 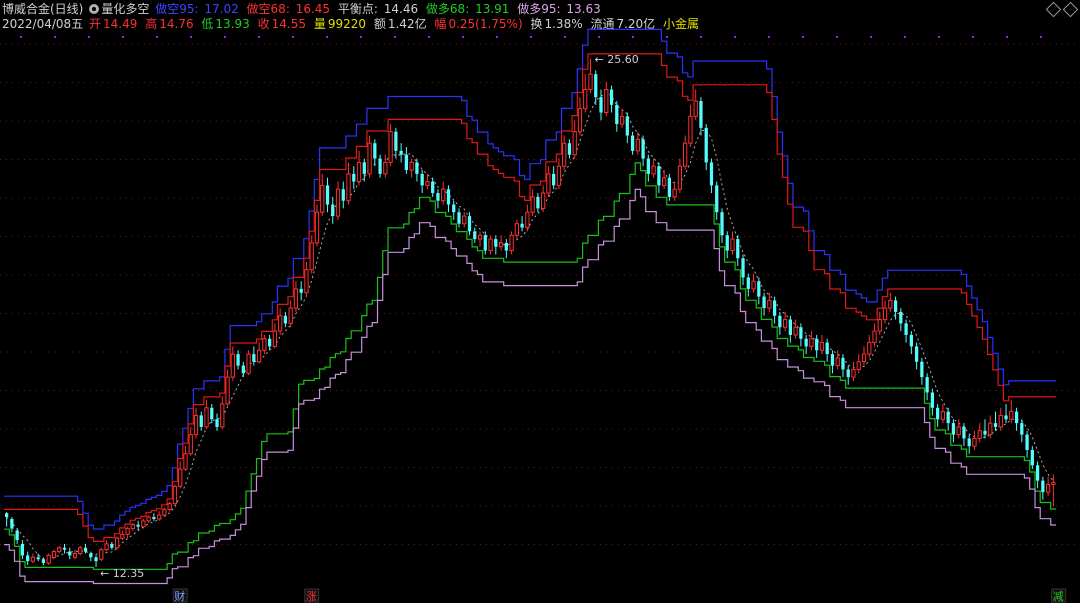 What do you see at coordinates (311, 596) in the screenshot?
I see `event-marker: 涨` at bounding box center [311, 596].